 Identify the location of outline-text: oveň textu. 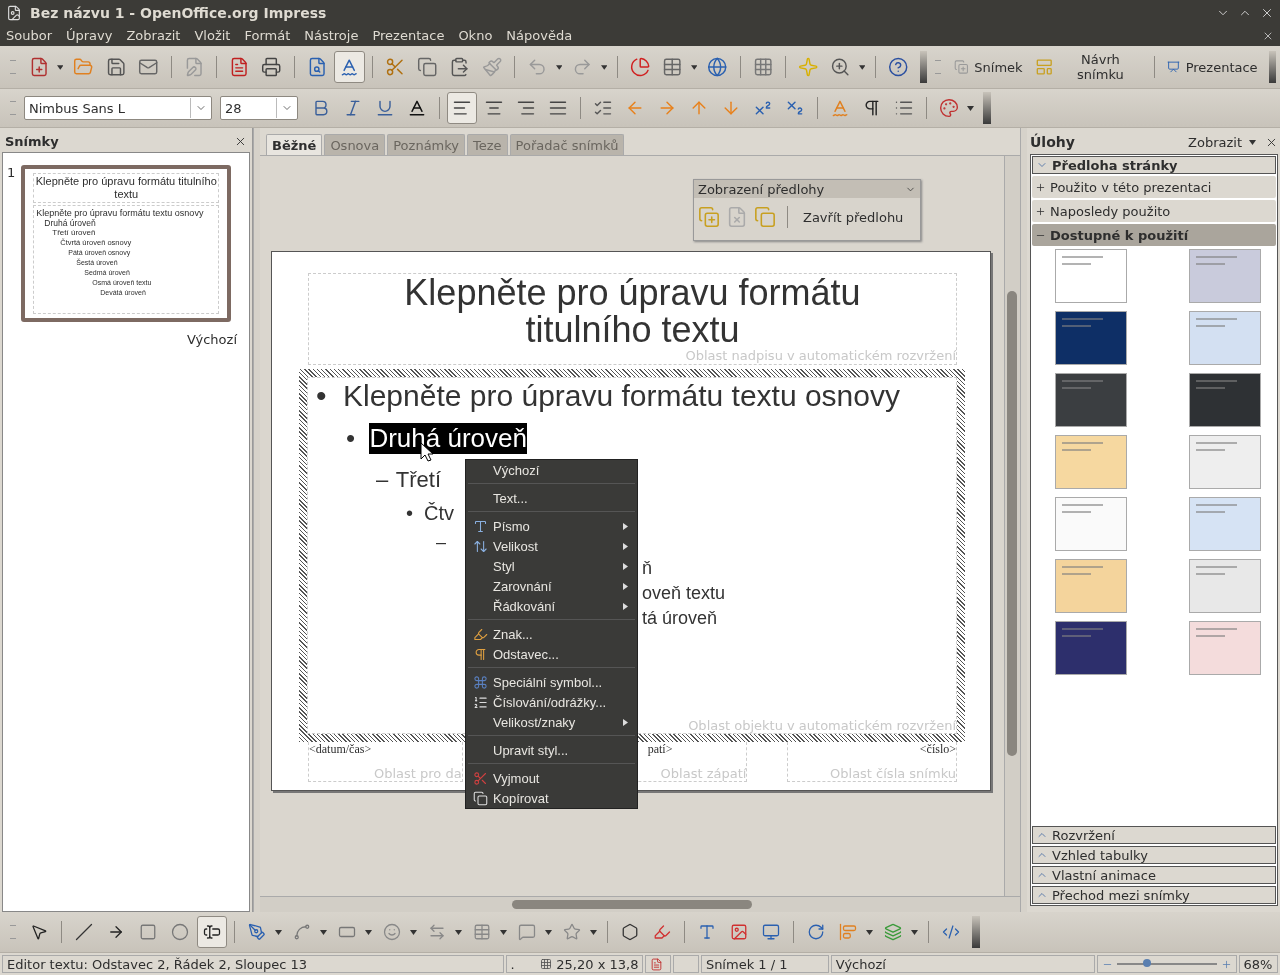
(684, 593).